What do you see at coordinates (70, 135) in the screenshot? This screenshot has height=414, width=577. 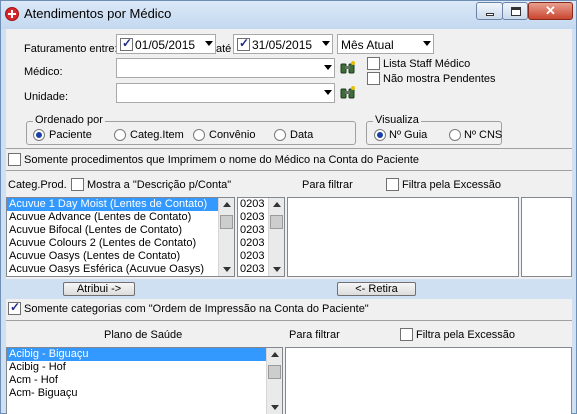 I see `ordenado-paciente-label: Paciente` at bounding box center [70, 135].